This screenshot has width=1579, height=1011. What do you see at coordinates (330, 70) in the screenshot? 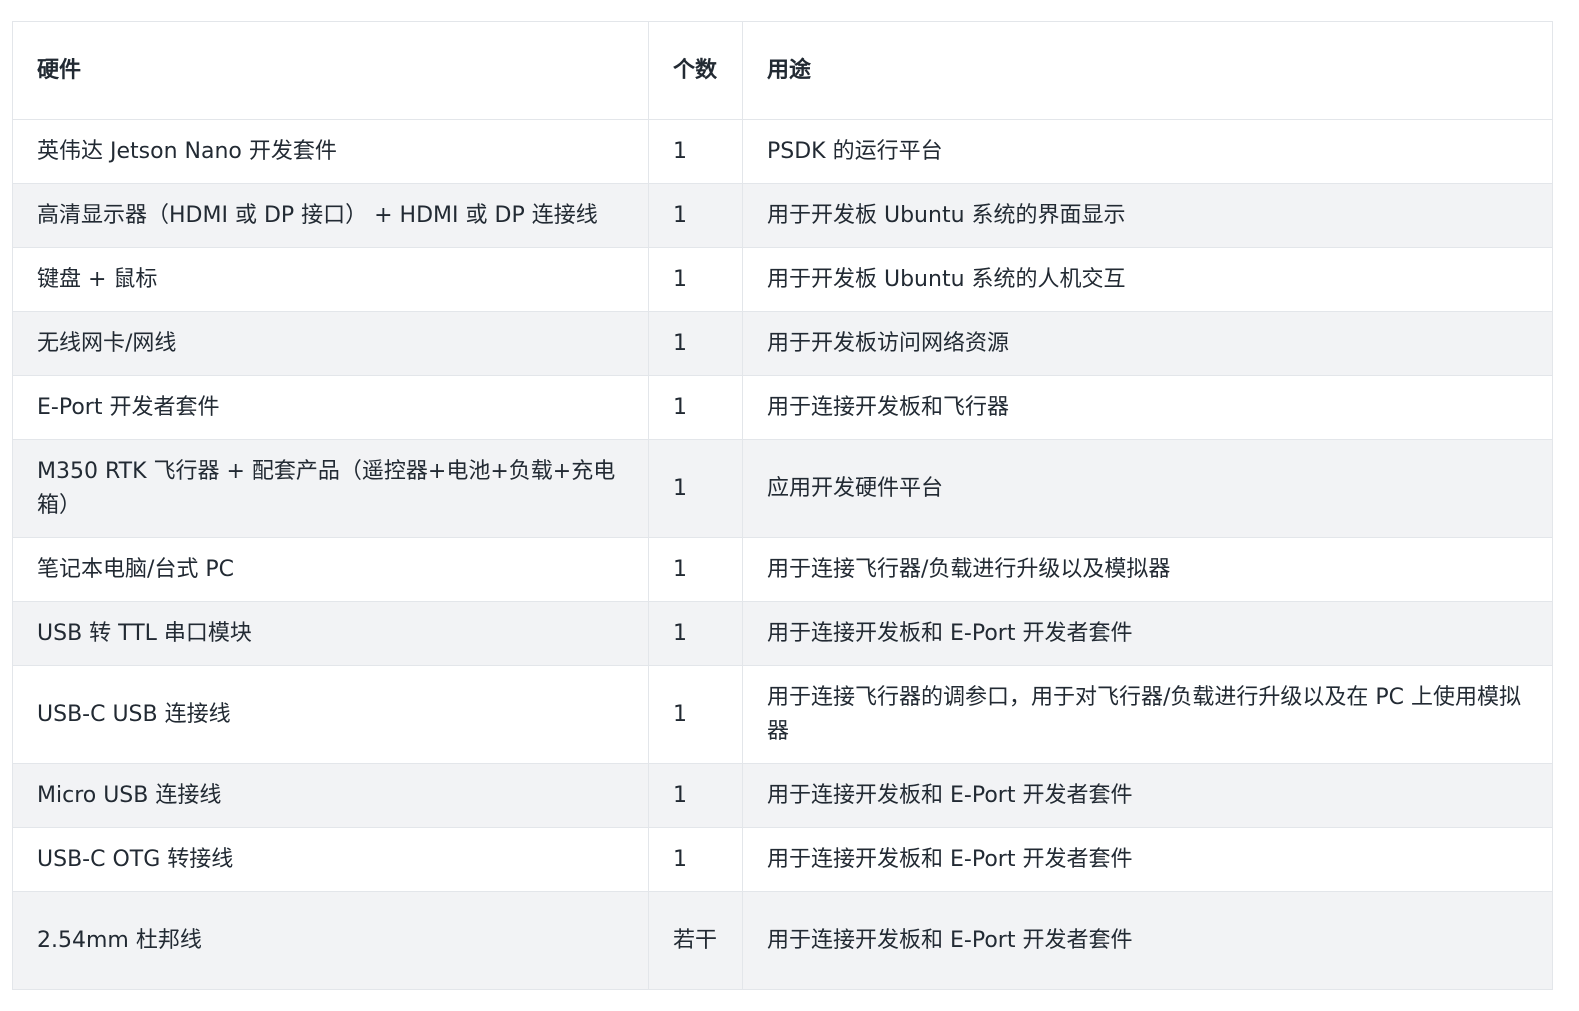
I see `header-hardware: 硬件` at bounding box center [330, 70].